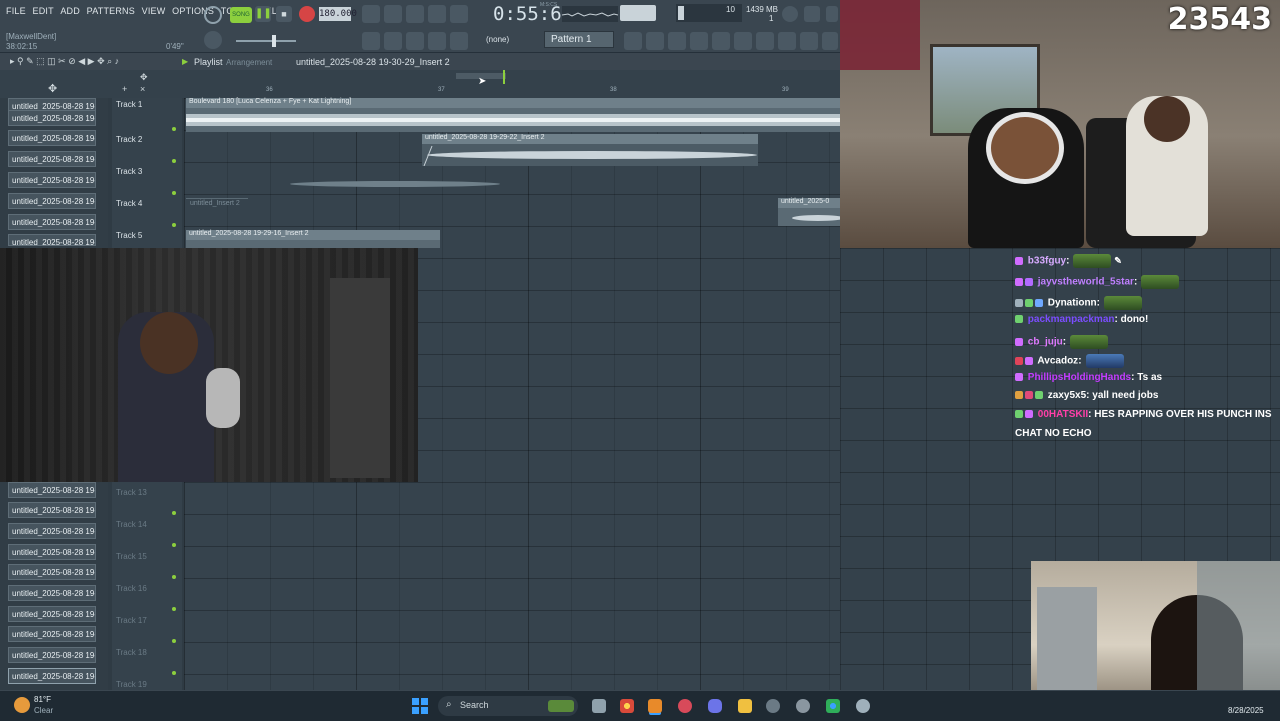 This screenshot has height=721, width=1280. I want to click on tempo-display: 180.000, so click(338, 14).